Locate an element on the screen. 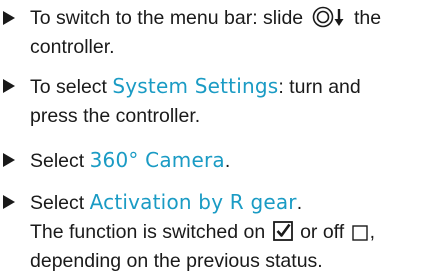 Image resolution: width=447 pixels, height=276 pixels. step-1-text: To switch to the menu bar: slide is located at coordinates (167, 18).